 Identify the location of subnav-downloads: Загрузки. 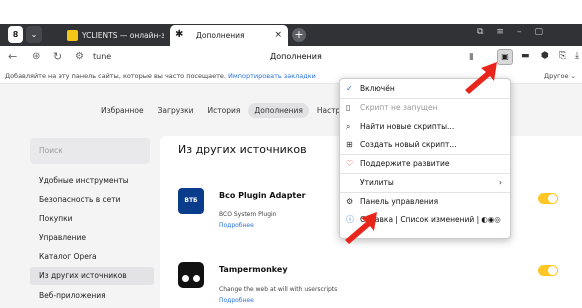
(176, 110).